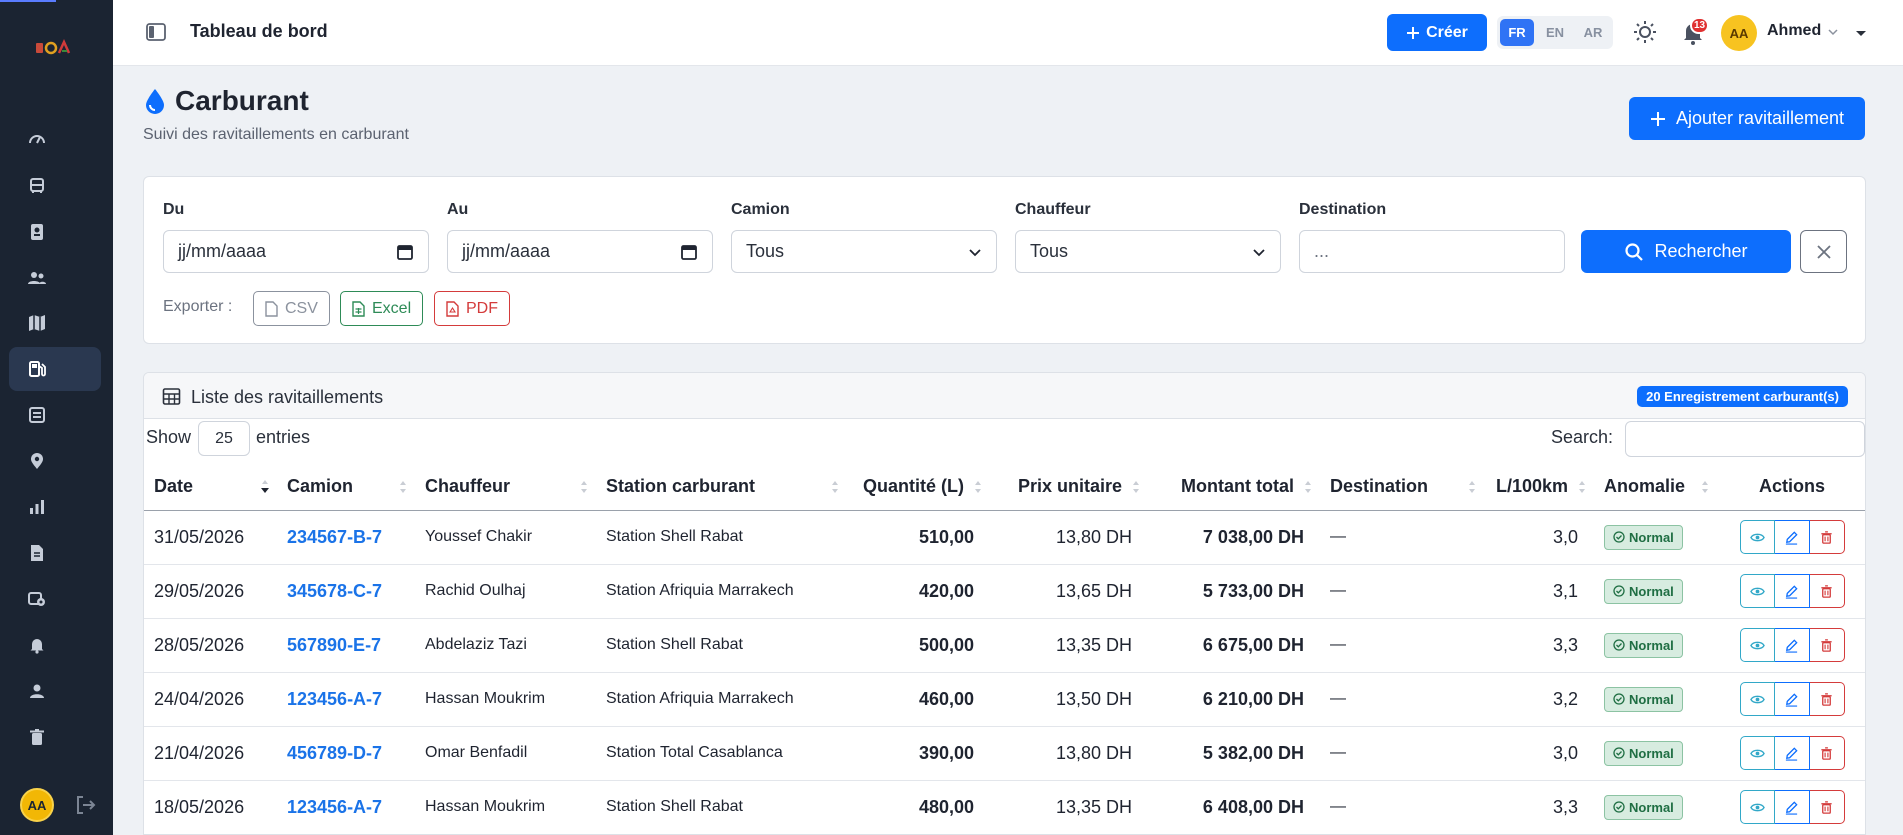  I want to click on language-switcher: FR EN AR, so click(1555, 32).